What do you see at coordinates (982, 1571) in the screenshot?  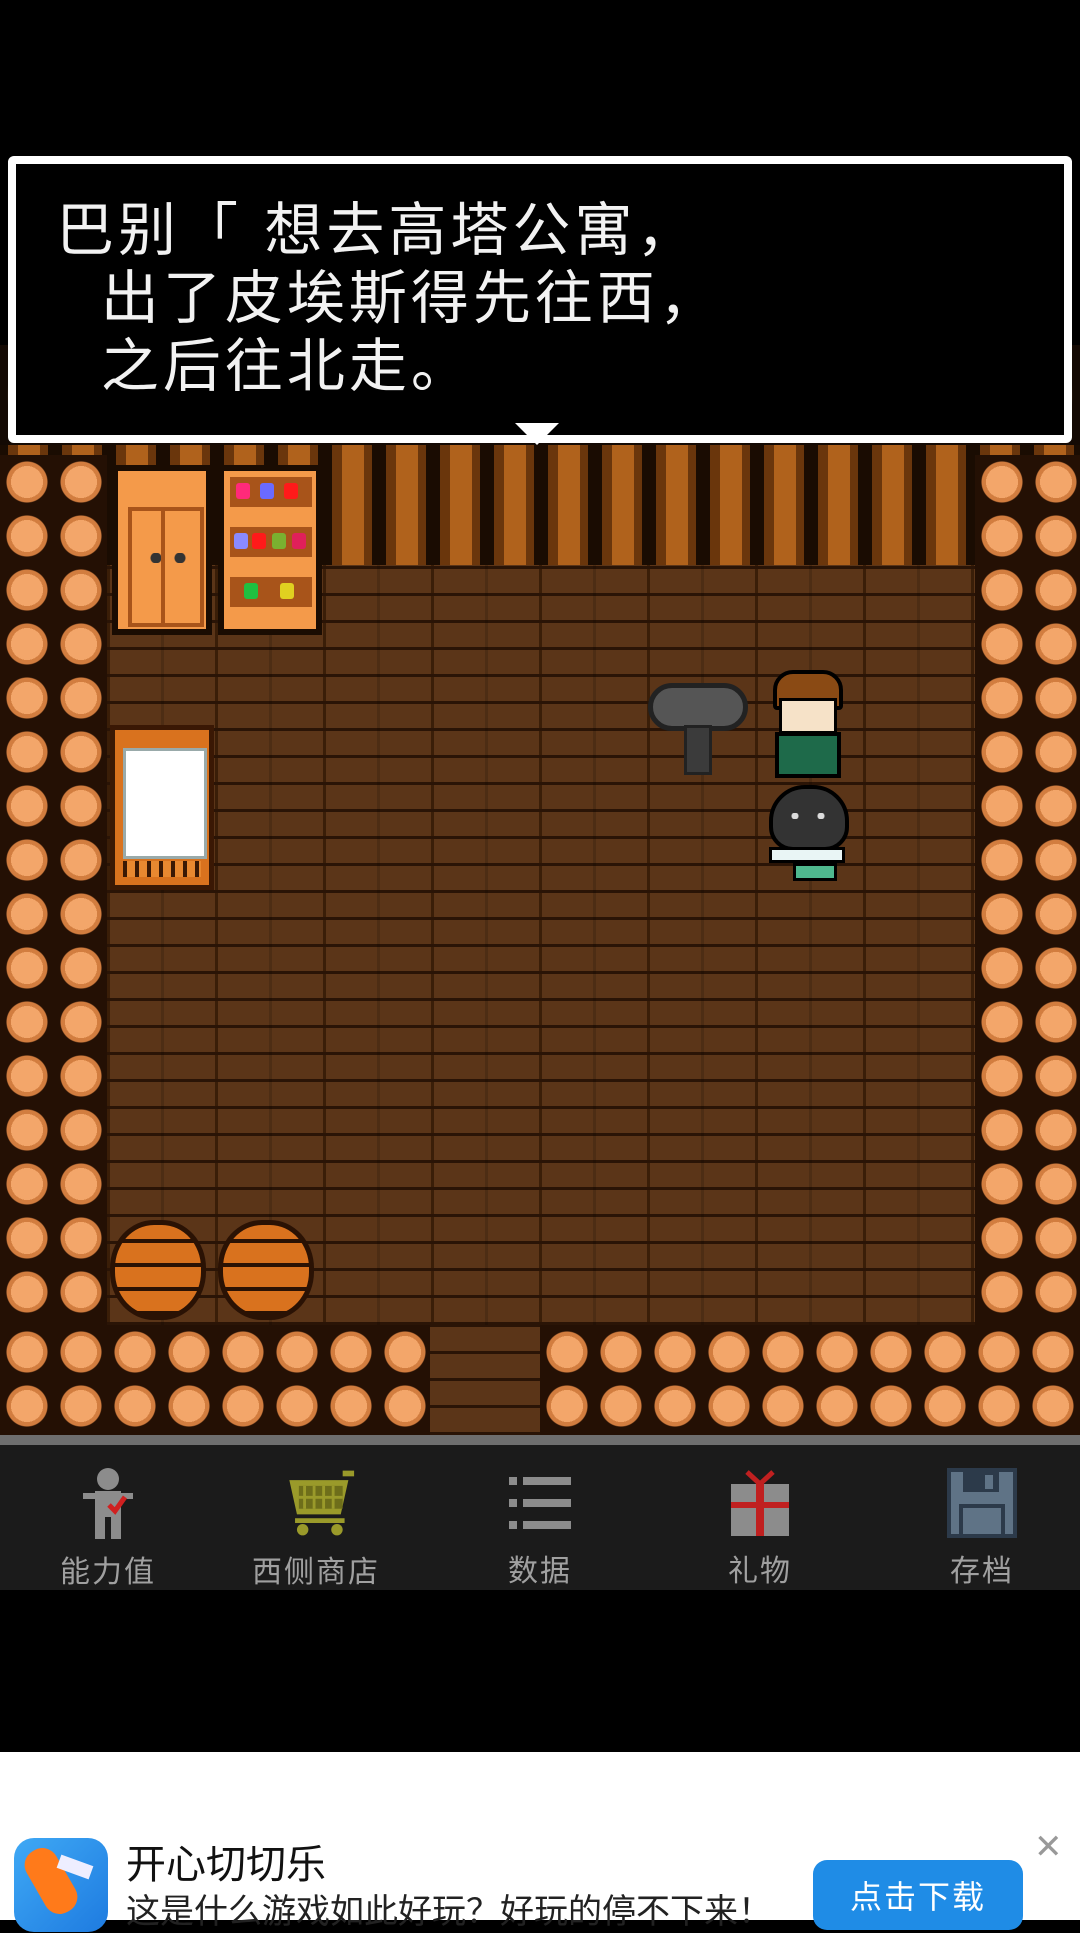 I see `menu-label-save: 存档` at bounding box center [982, 1571].